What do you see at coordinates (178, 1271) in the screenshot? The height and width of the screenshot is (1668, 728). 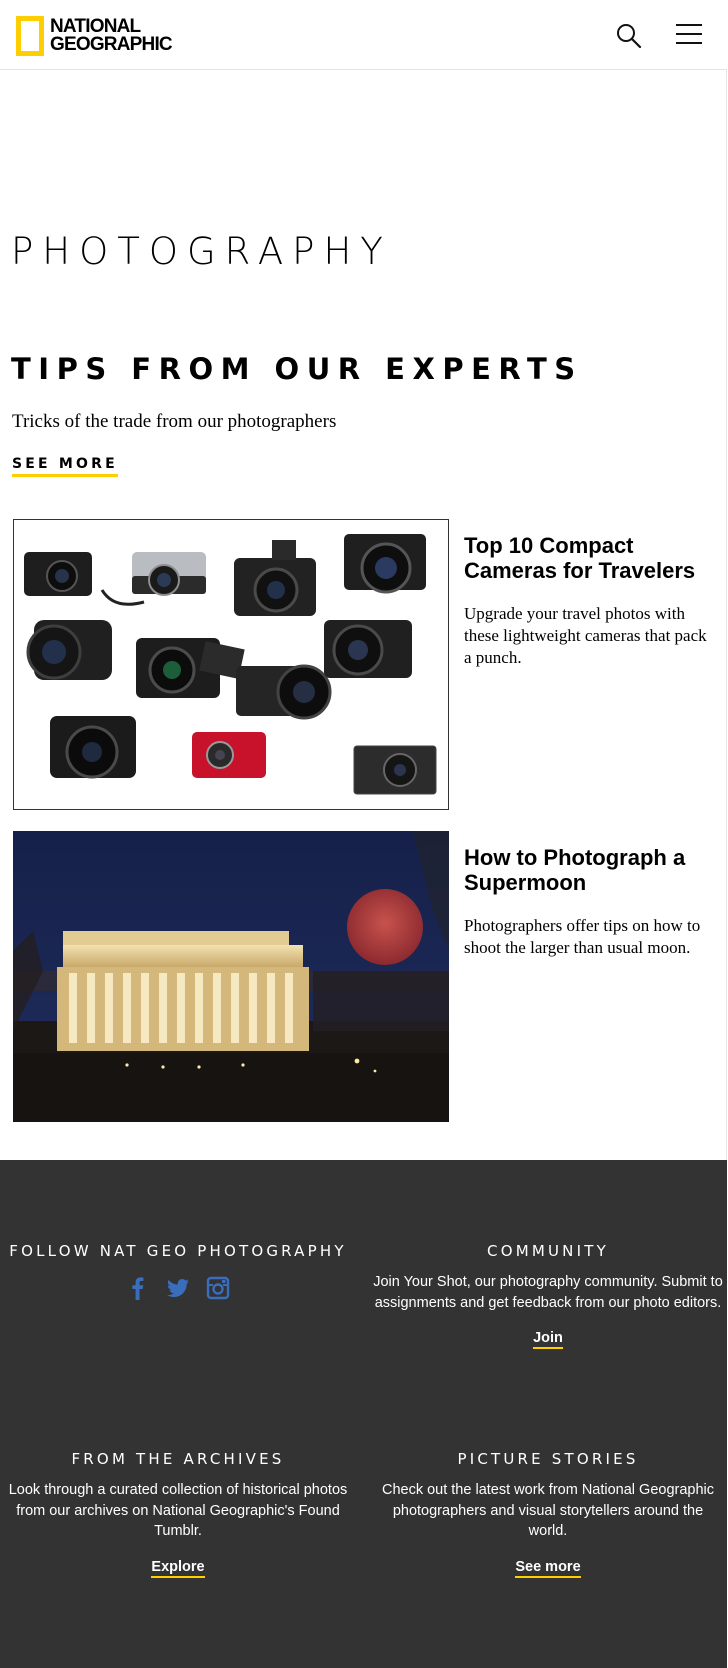 I see `follow-section: FOLLOW NAT GEO PHOTOGRAPHY` at bounding box center [178, 1271].